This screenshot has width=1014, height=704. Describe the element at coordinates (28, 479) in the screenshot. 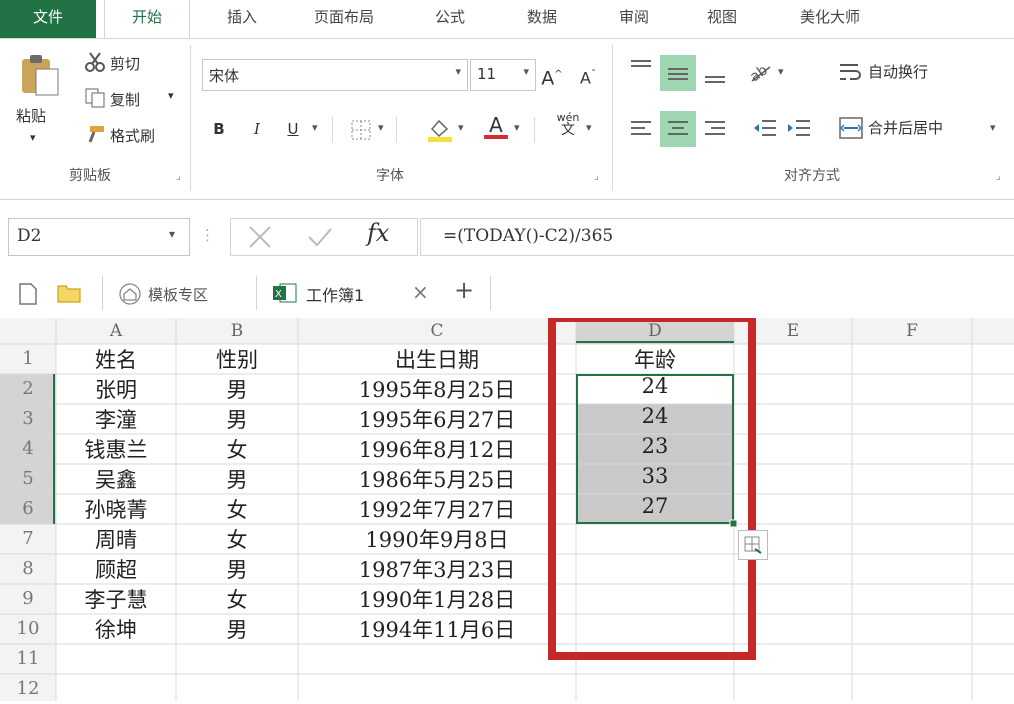

I see `row-header: 5` at that location.